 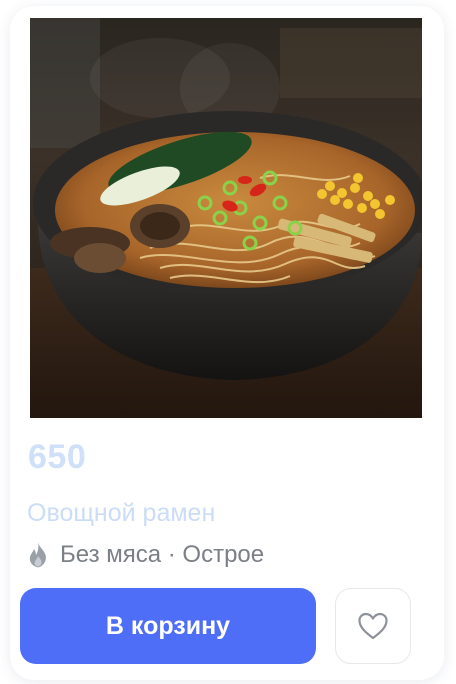 I want to click on favorite-button, so click(x=373, y=626).